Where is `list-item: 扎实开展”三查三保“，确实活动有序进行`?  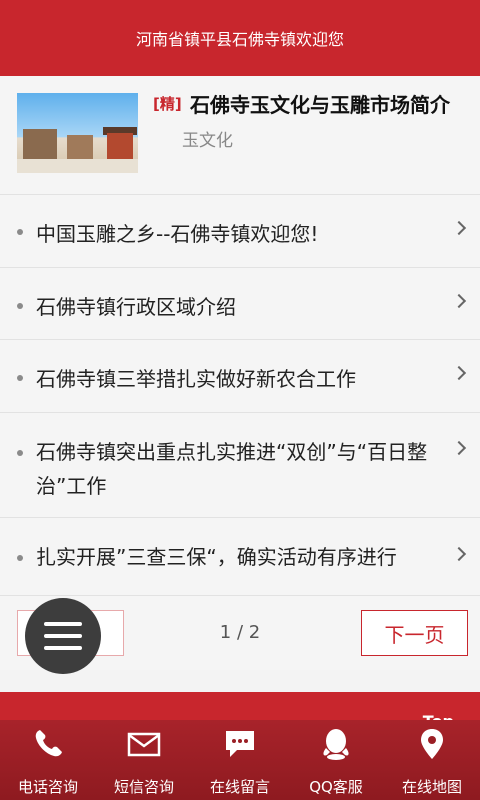
list-item: 扎实开展”三查三保“，确实活动有序进行 is located at coordinates (240, 557).